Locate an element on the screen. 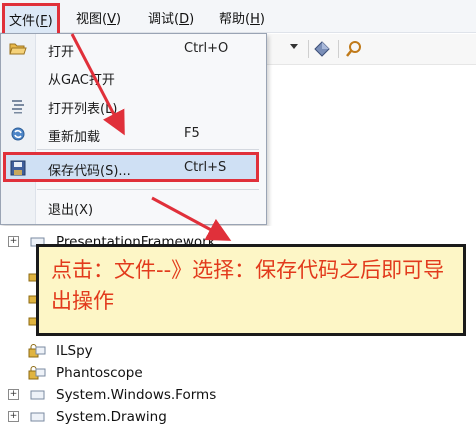  menu-item-shortcut: Ctrl+O is located at coordinates (206, 48).